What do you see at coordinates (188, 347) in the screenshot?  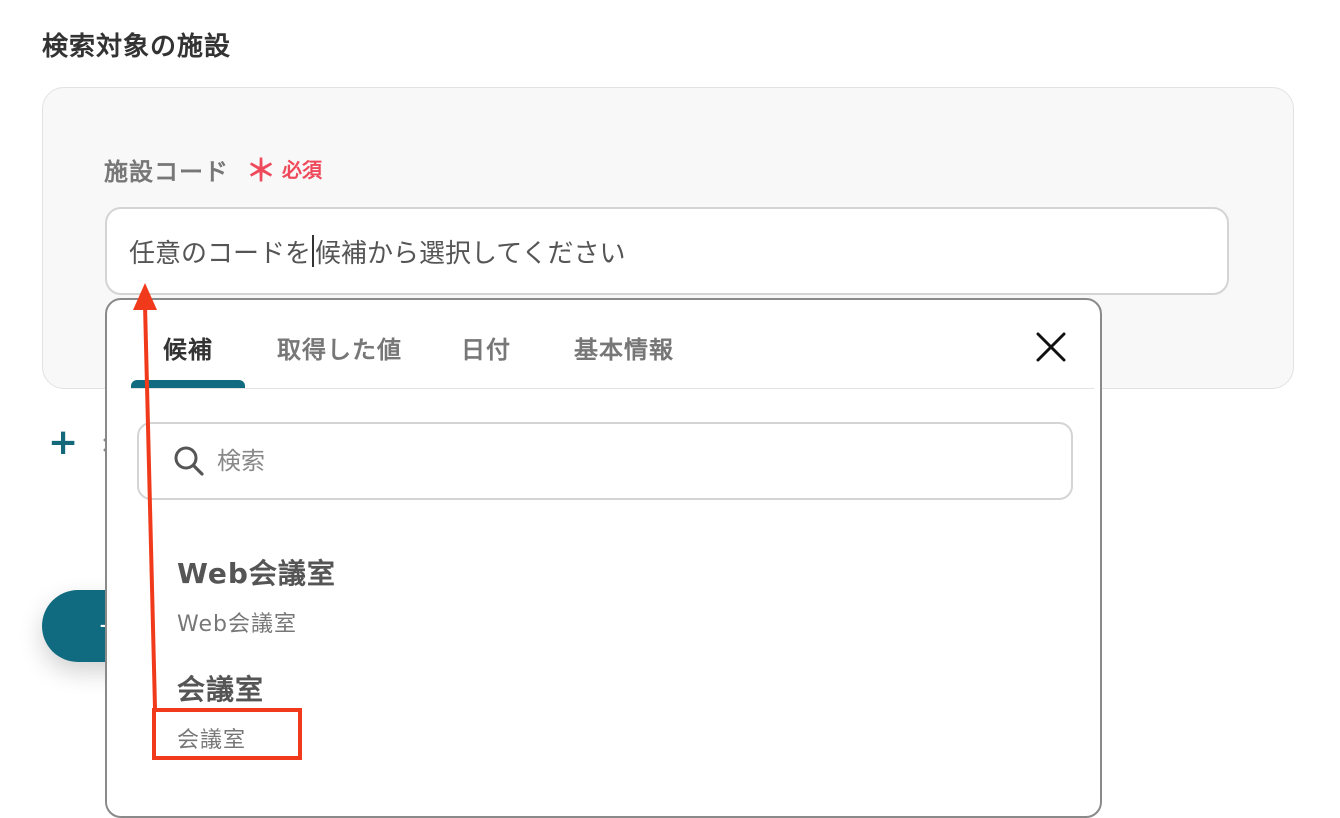 I see `tab-candidates: 候補` at bounding box center [188, 347].